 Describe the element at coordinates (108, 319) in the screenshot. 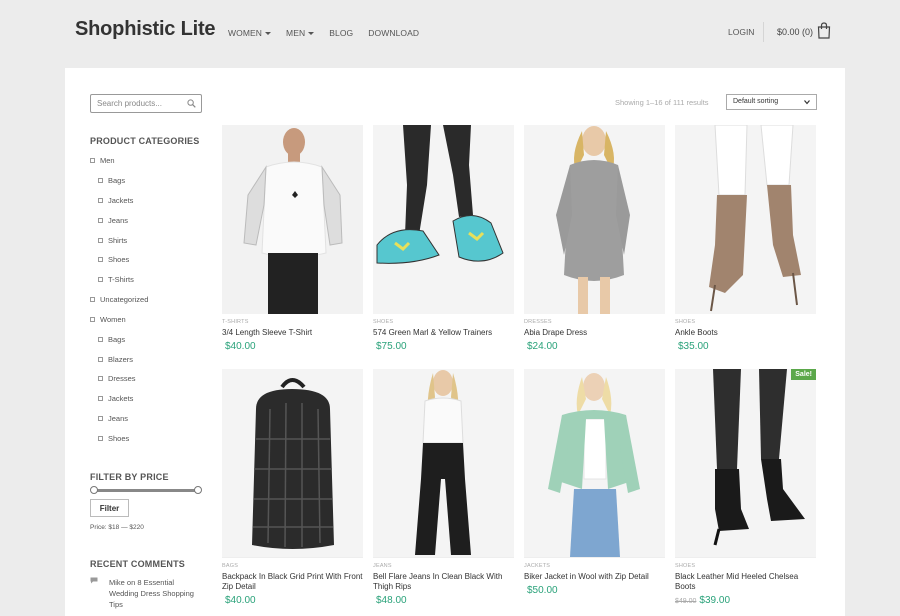

I see `category-item-women: Women` at that location.